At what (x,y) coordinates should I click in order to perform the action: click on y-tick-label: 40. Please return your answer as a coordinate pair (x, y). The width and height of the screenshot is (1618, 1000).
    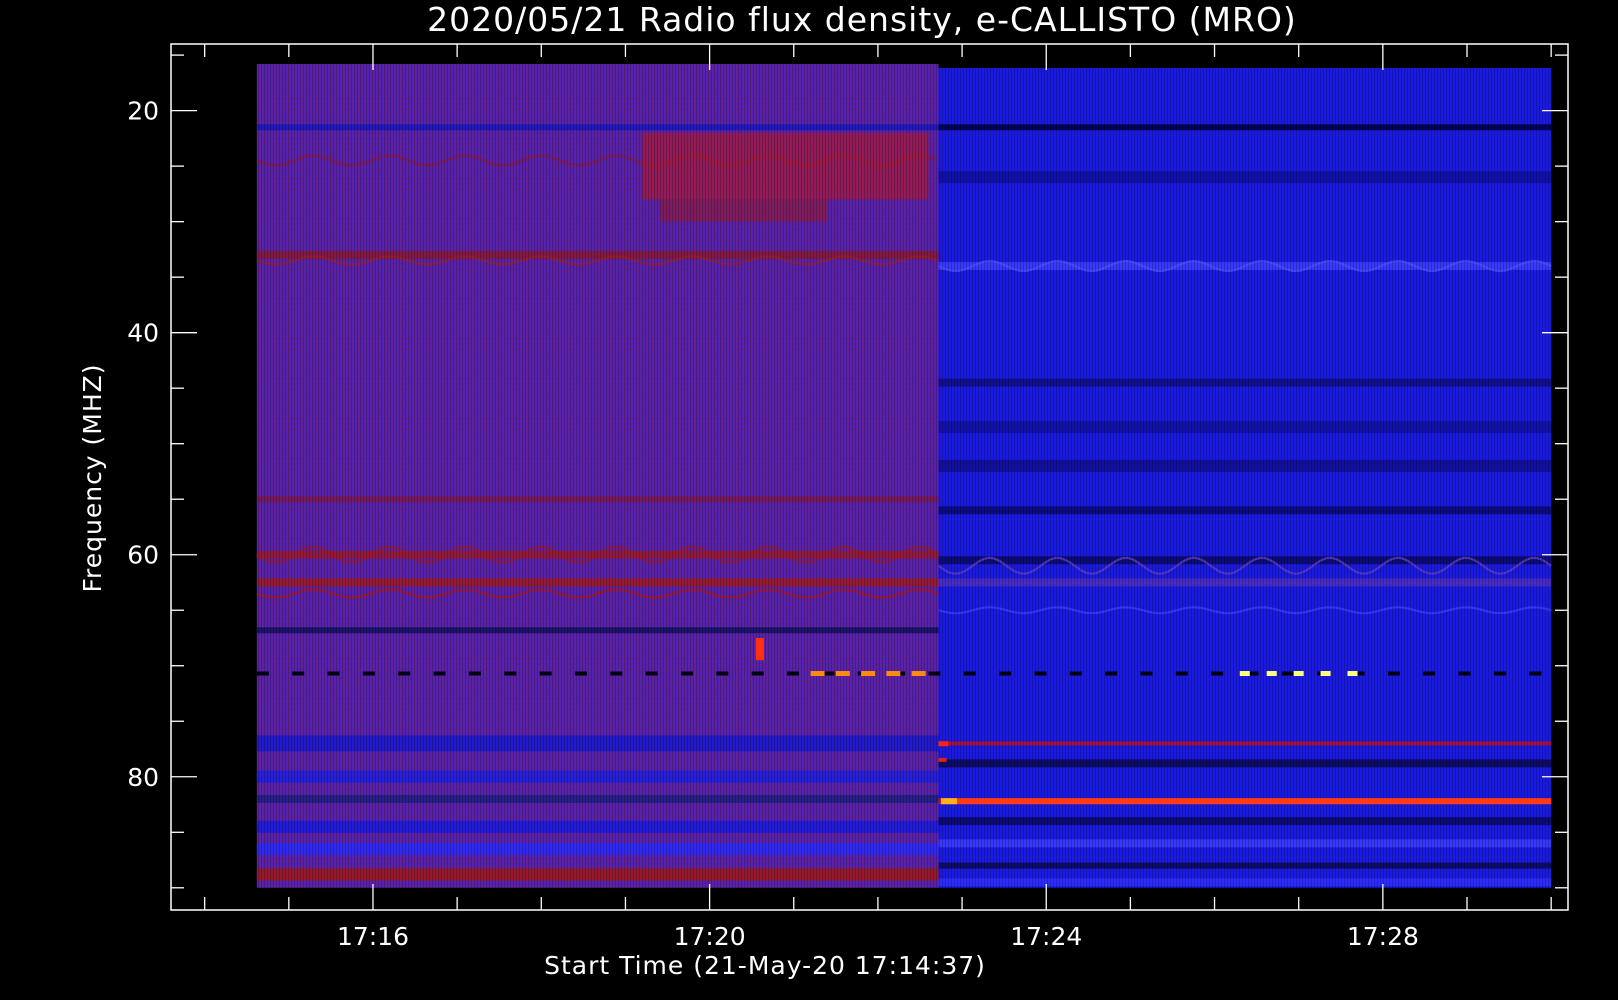
    Looking at the image, I should click on (143, 333).